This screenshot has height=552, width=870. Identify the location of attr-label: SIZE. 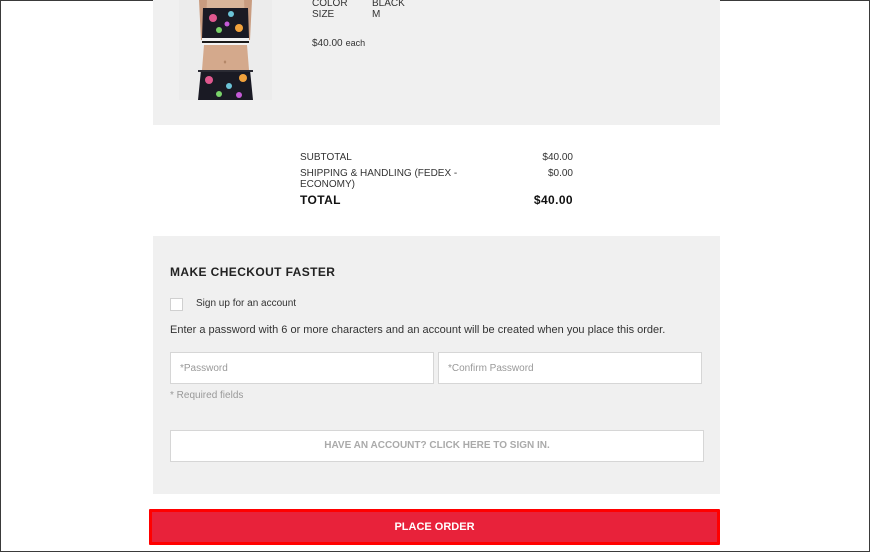
(323, 14).